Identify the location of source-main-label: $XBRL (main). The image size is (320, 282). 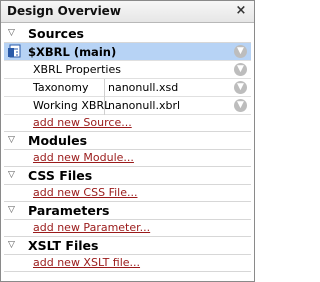
(72, 52).